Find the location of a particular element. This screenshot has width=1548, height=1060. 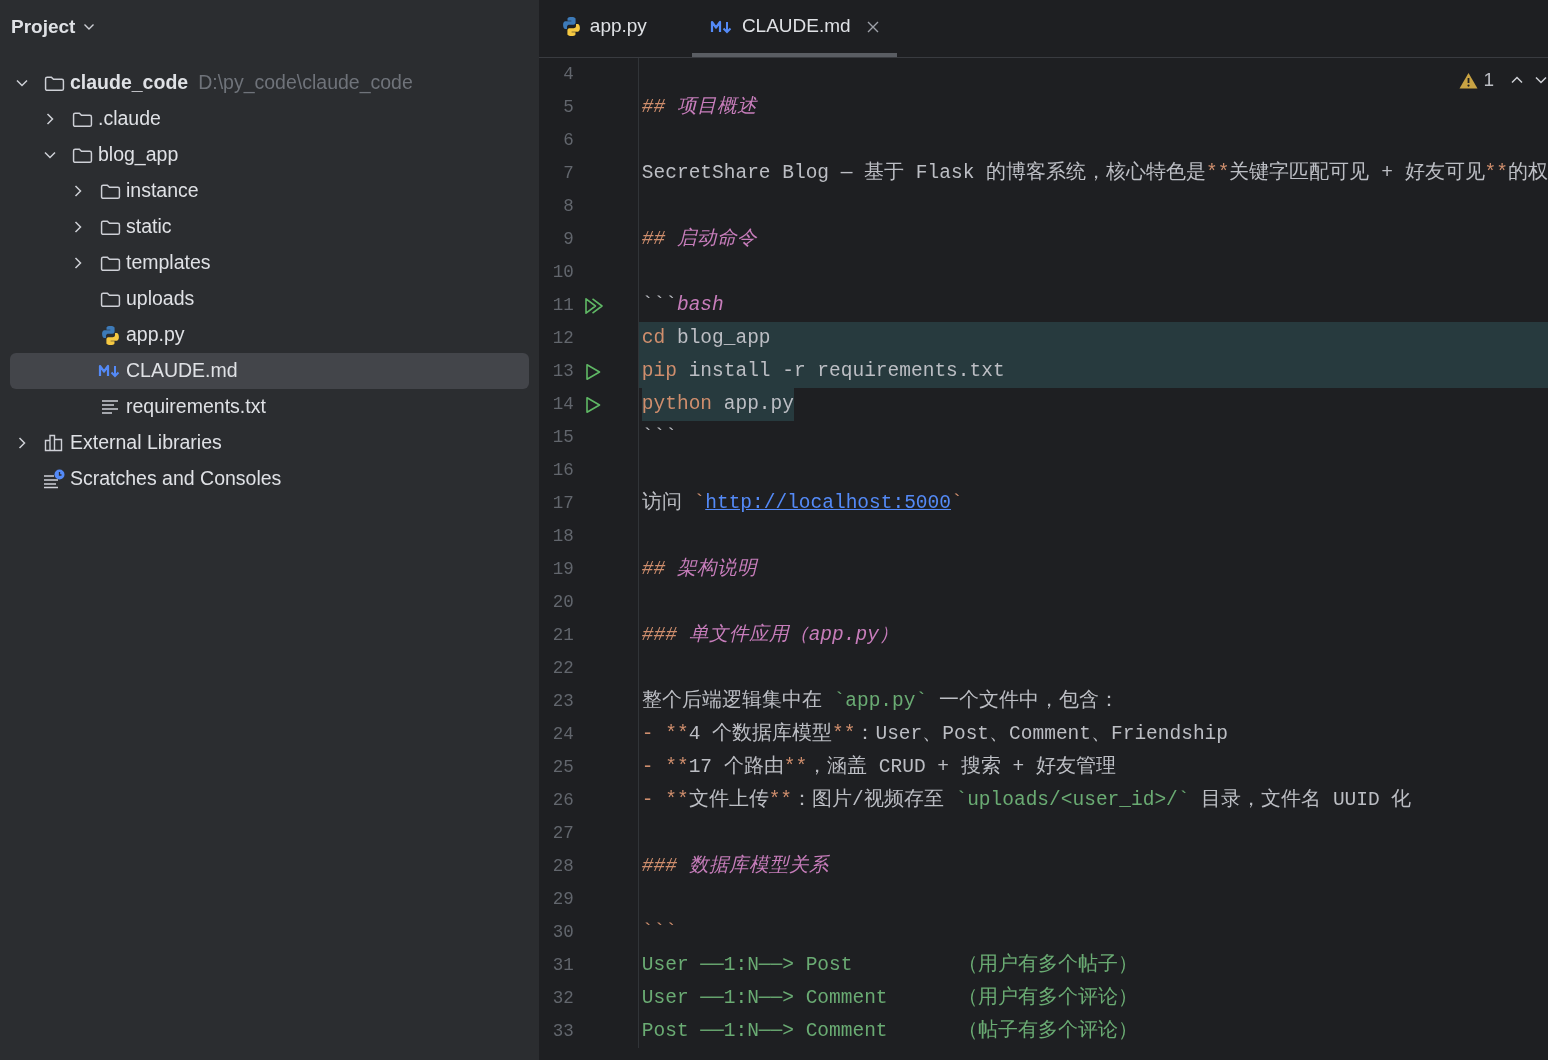

line-number: 17 is located at coordinates (563, 504).